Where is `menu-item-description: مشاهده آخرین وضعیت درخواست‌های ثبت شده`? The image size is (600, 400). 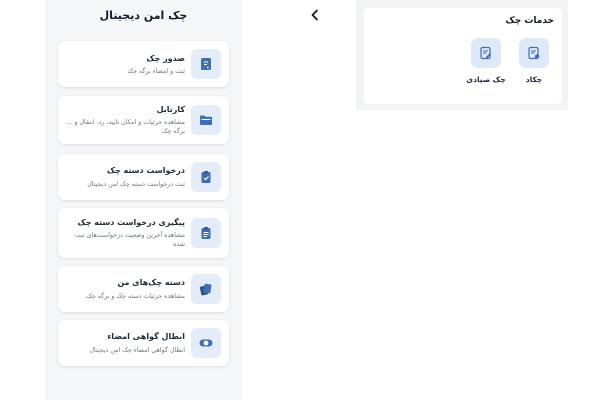
menu-item-description: مشاهده آخرین وضعیت درخواست‌های ثبت شده is located at coordinates (129, 240).